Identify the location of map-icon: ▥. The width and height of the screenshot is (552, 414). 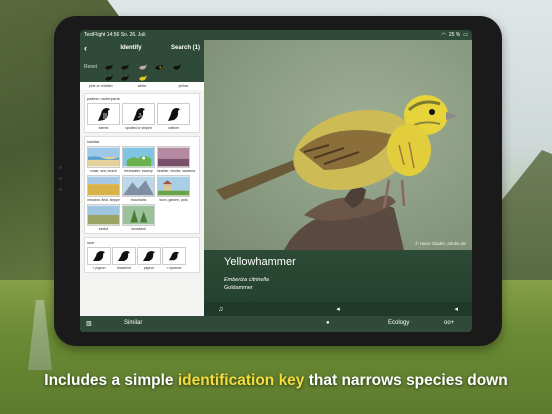
(89, 323).